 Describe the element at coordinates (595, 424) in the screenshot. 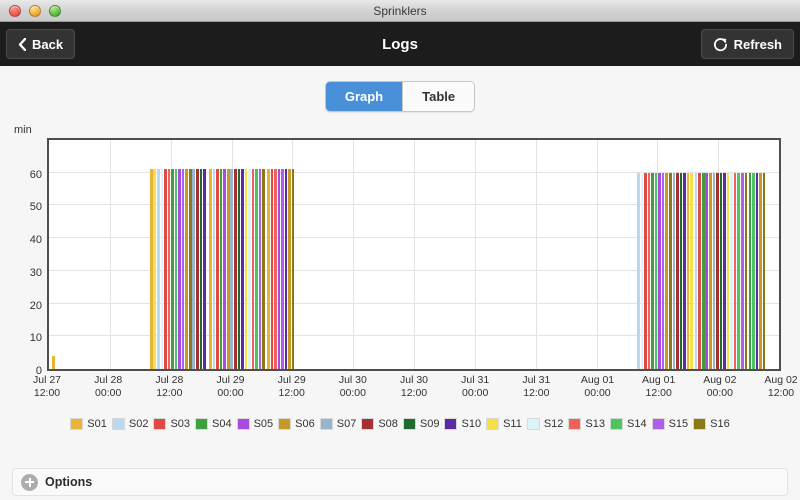

I see `legend-label: S13` at that location.